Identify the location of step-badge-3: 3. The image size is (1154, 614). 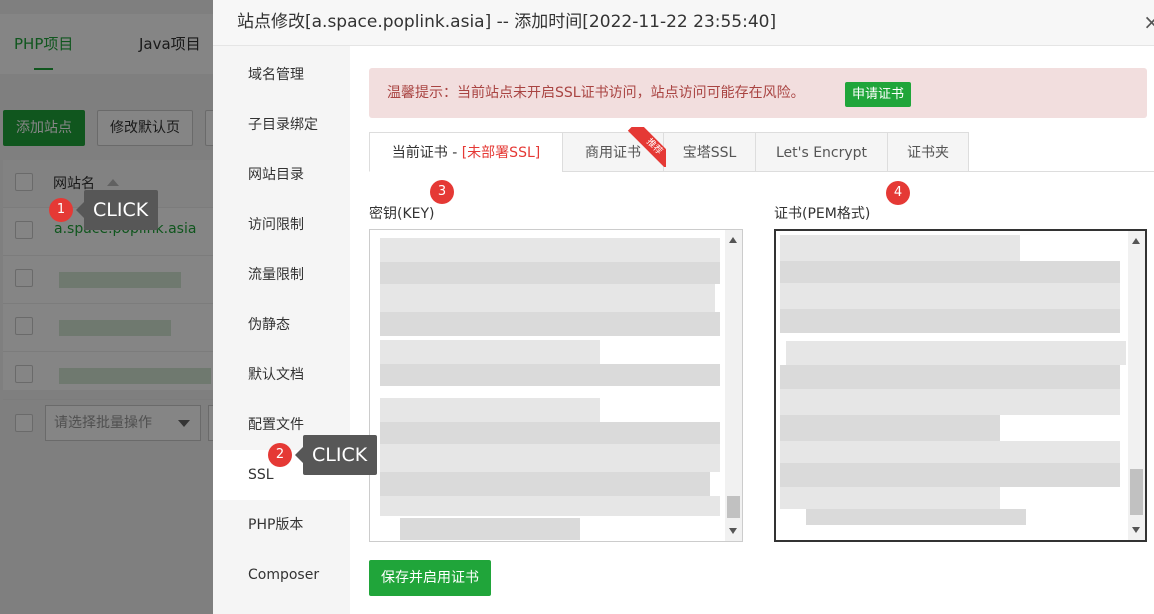
(442, 192).